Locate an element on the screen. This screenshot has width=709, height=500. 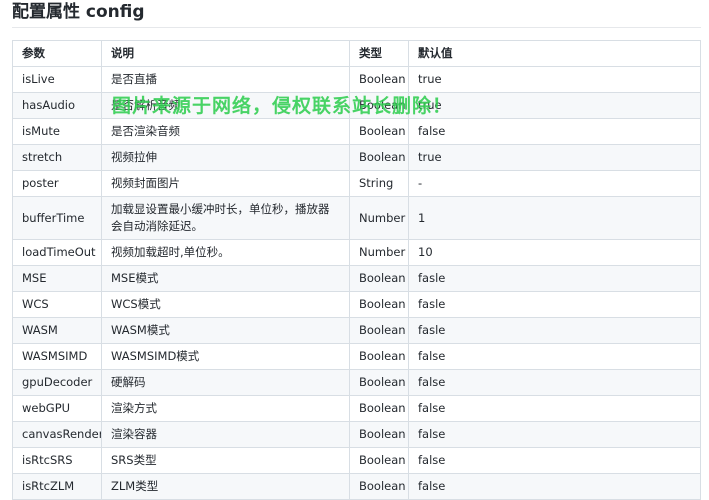
cell-param: hasAudio is located at coordinates (57, 105).